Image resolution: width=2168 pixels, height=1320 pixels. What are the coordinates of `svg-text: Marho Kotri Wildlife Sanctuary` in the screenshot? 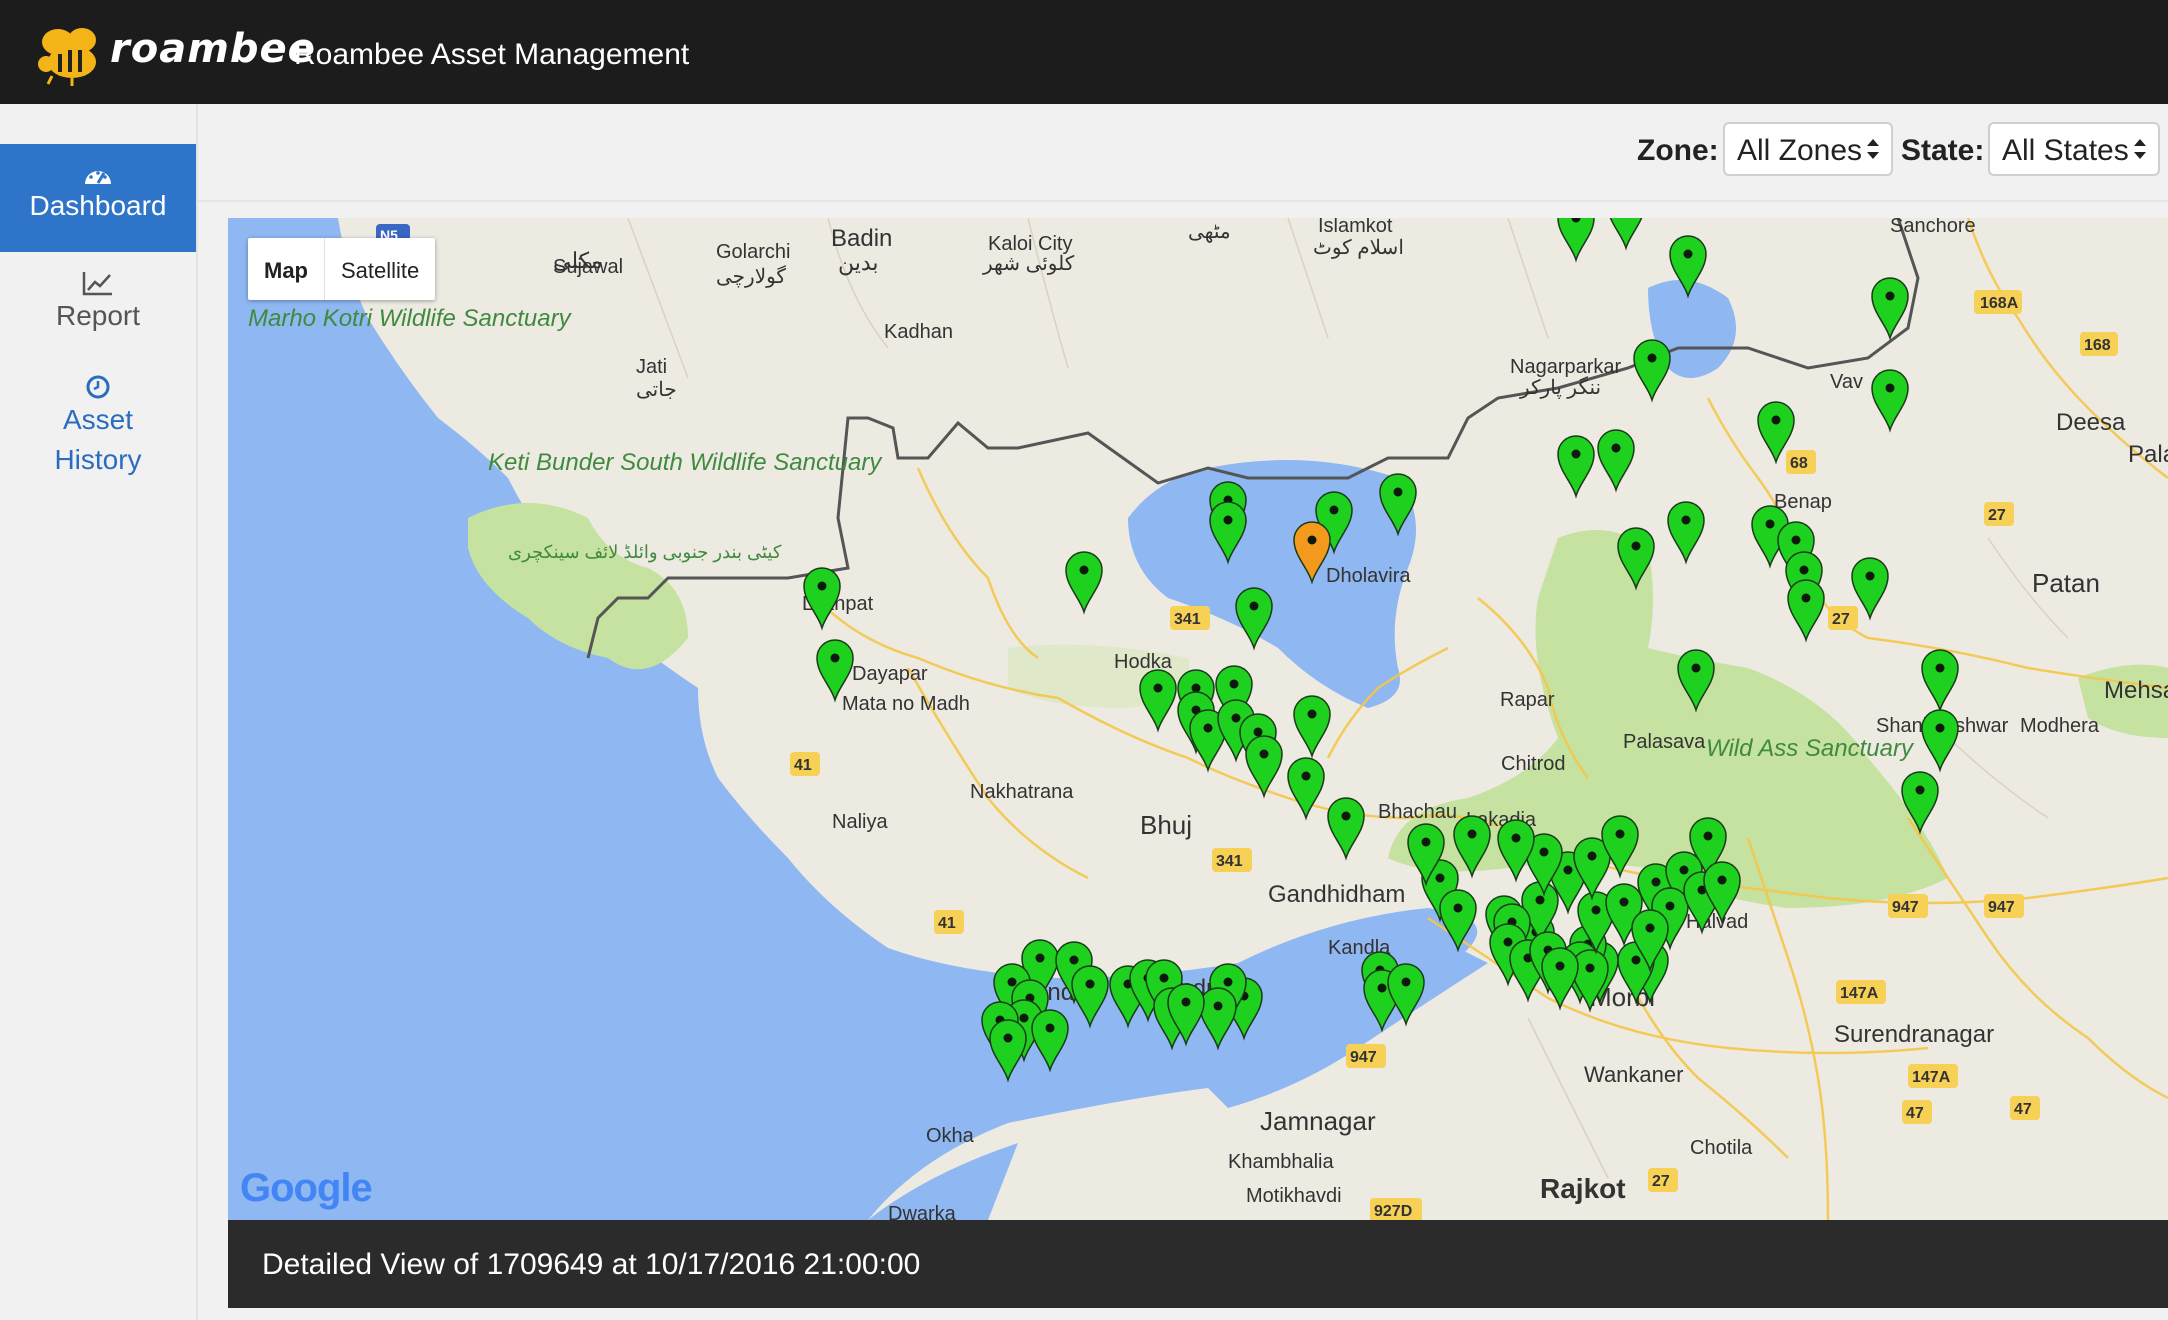 It's located at (410, 318).